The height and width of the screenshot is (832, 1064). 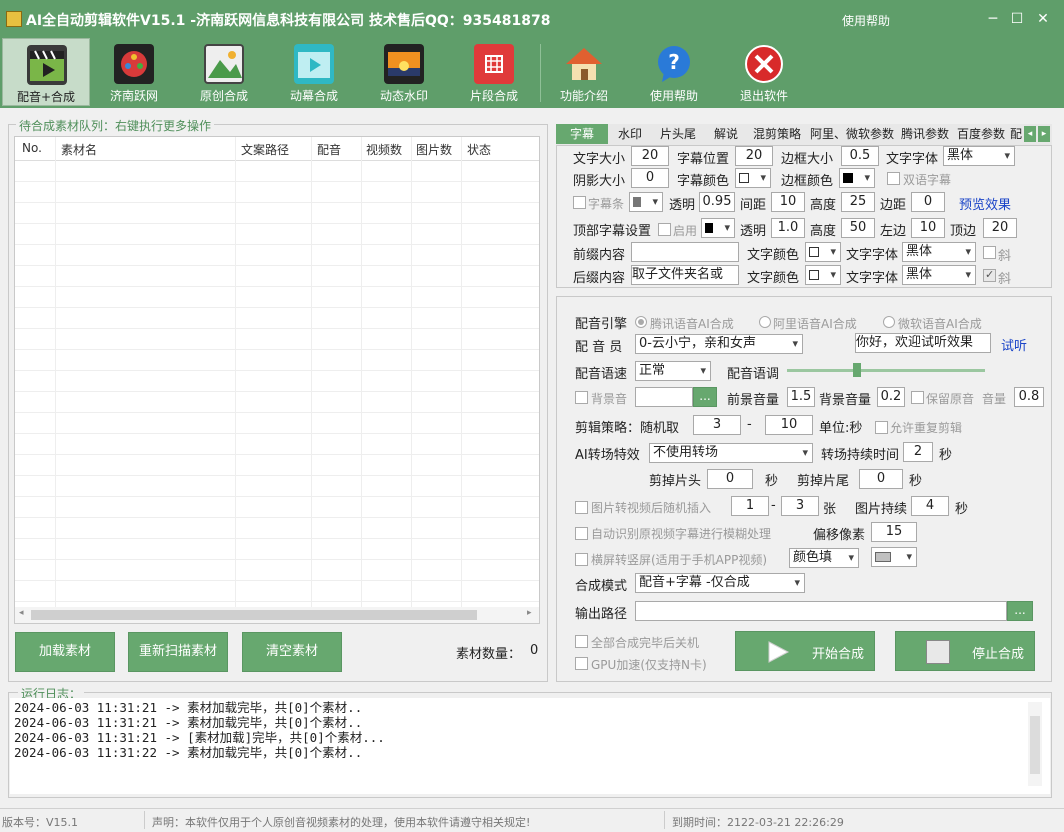 What do you see at coordinates (1014, 344) in the screenshot?
I see `listen-link: 试听` at bounding box center [1014, 344].